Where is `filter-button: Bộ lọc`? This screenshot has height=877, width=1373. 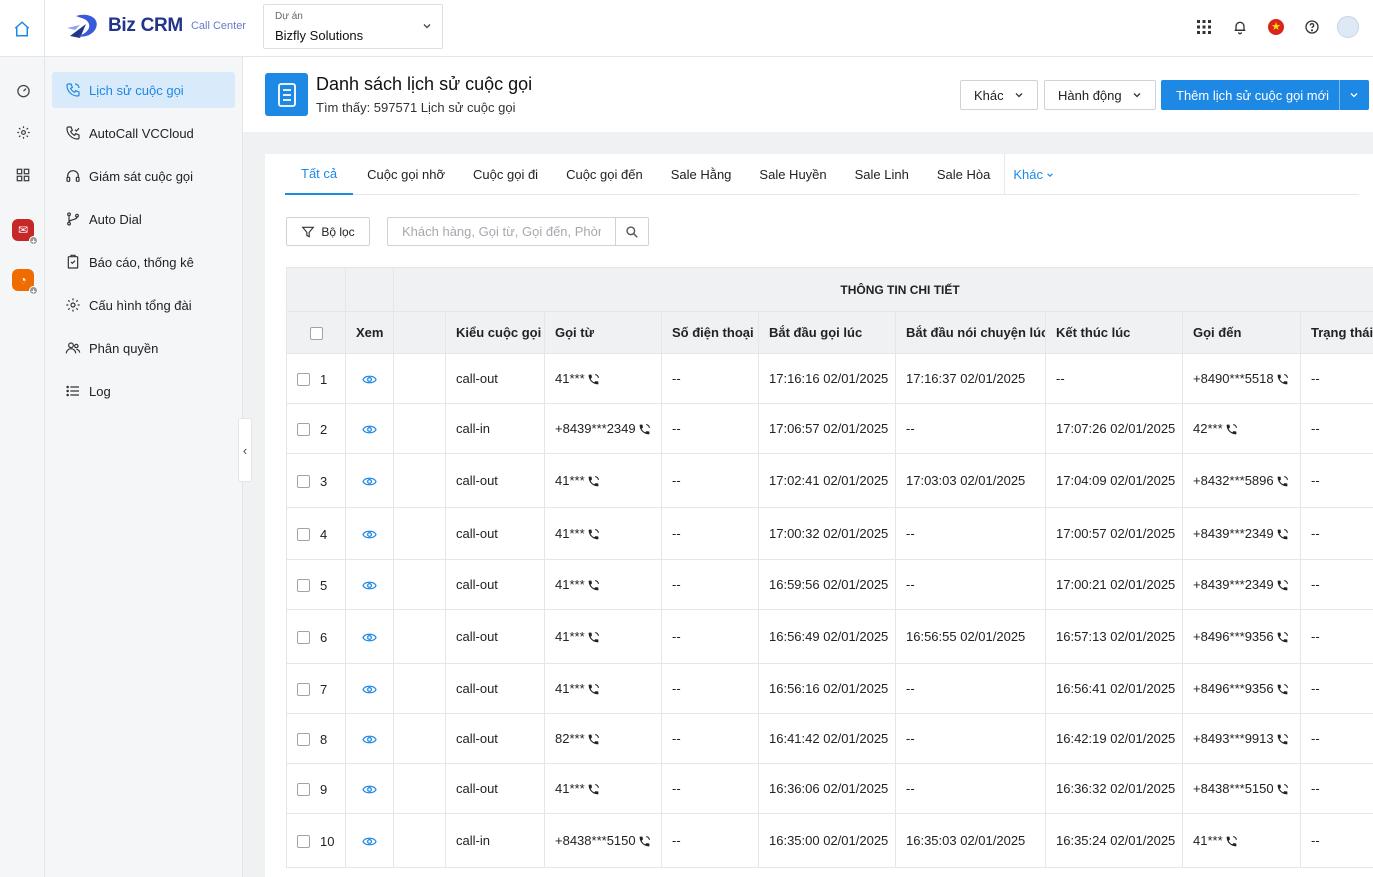
filter-button: Bộ lọc is located at coordinates (328, 231).